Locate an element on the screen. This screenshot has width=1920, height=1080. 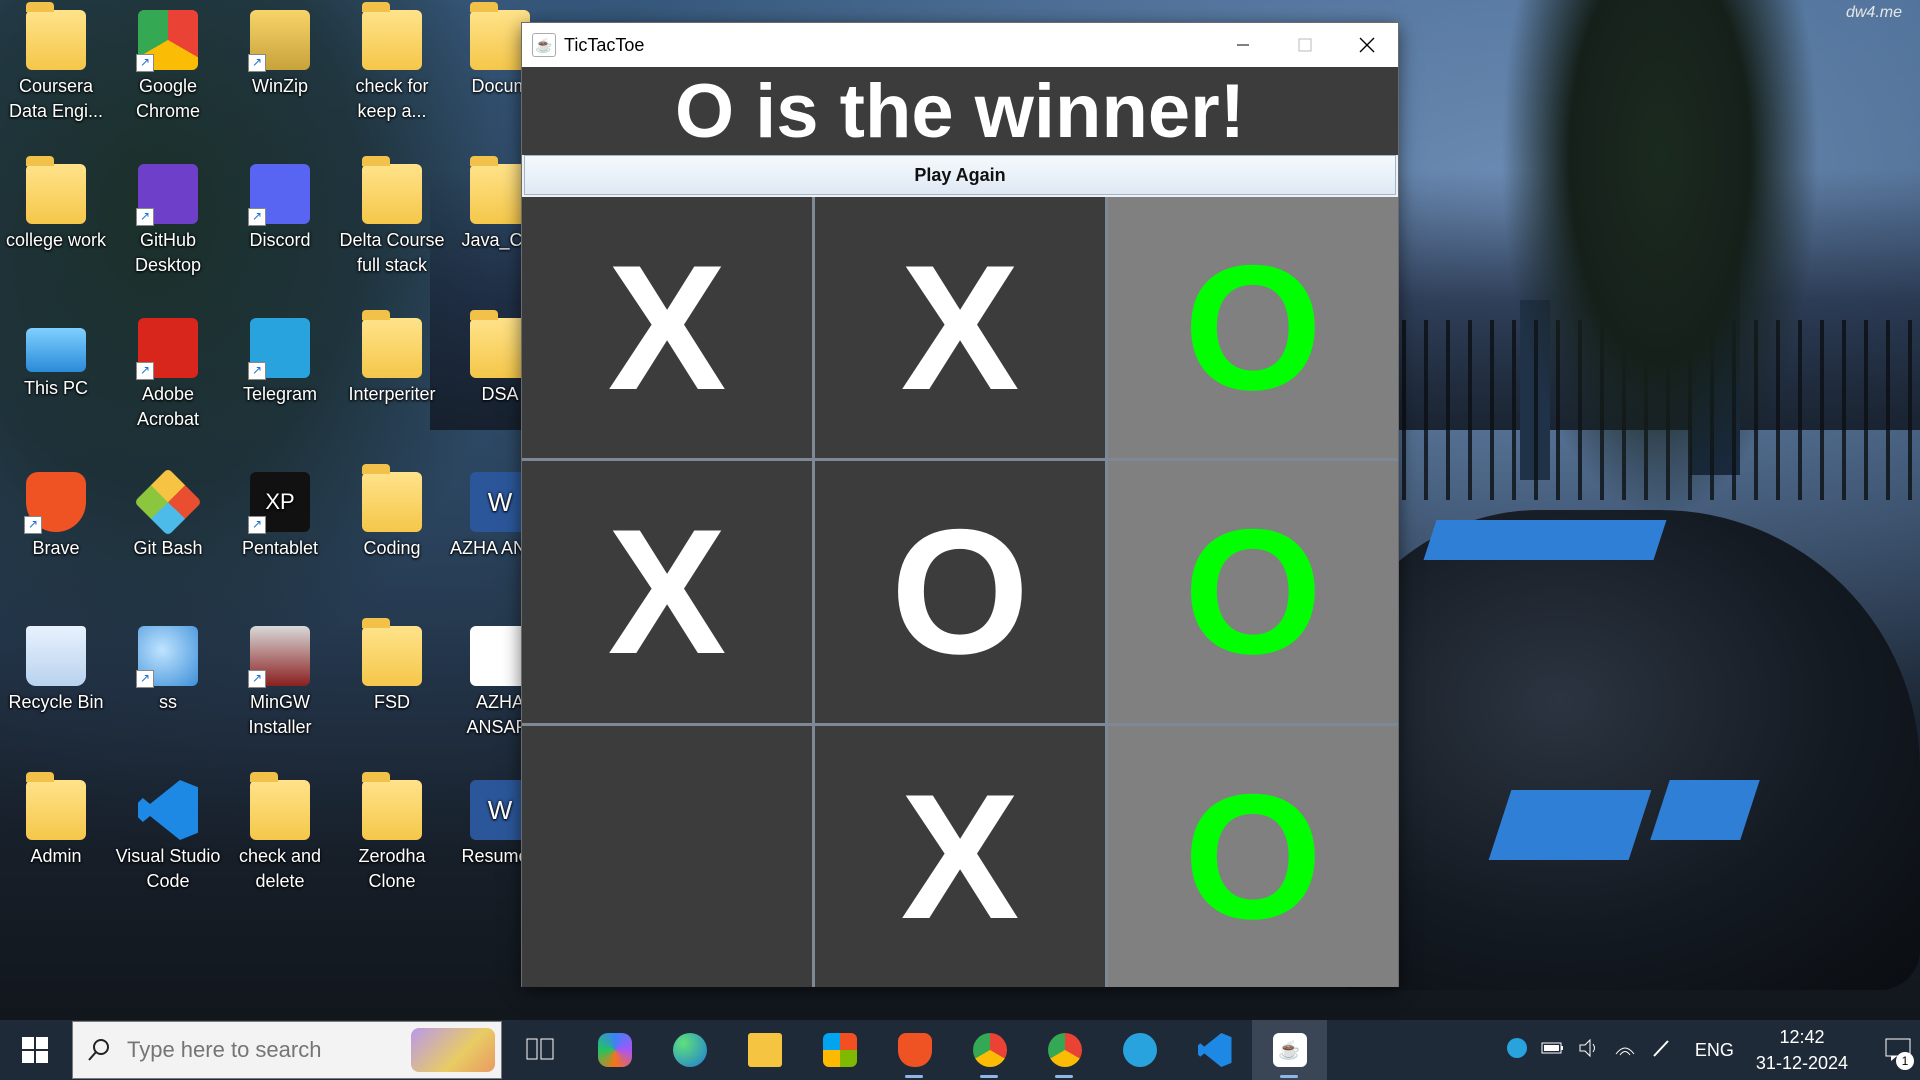
taskbar-search-box is located at coordinates (287, 1050).